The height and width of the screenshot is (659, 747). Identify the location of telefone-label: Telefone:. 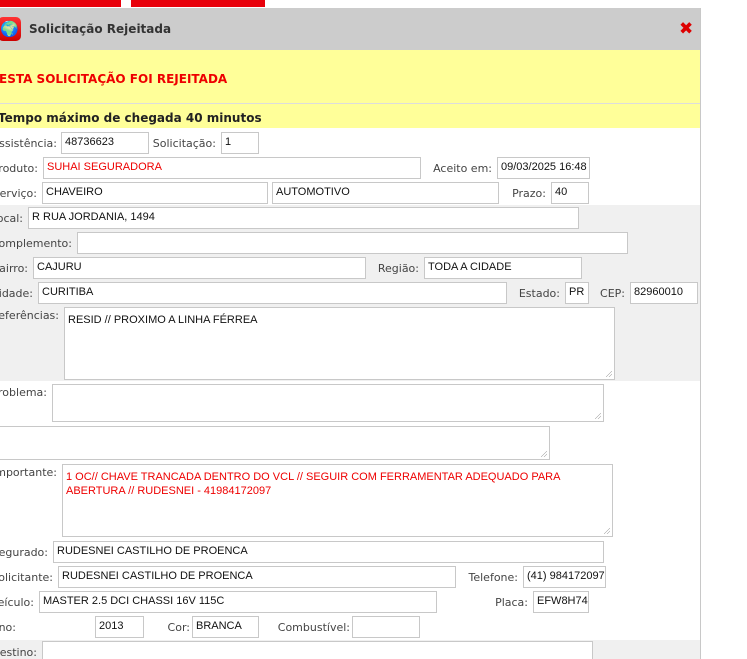
(493, 577).